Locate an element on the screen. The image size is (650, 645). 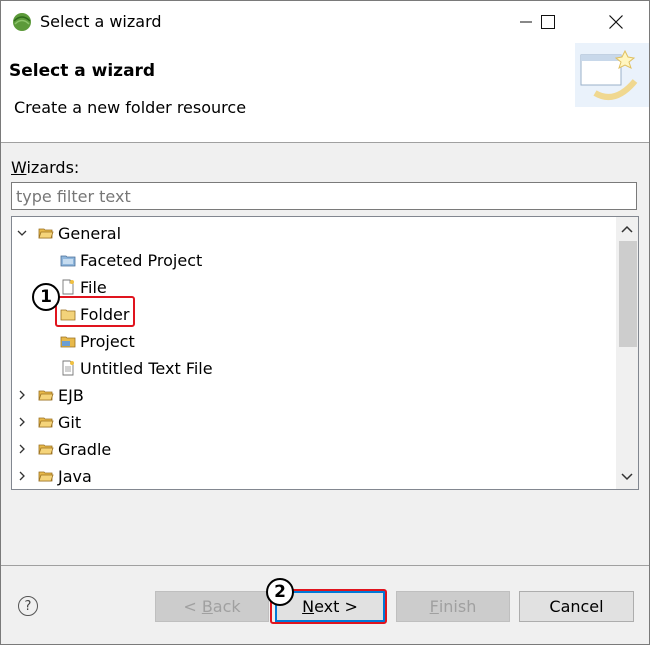
title-bar: Select a wizard is located at coordinates (325, 22).